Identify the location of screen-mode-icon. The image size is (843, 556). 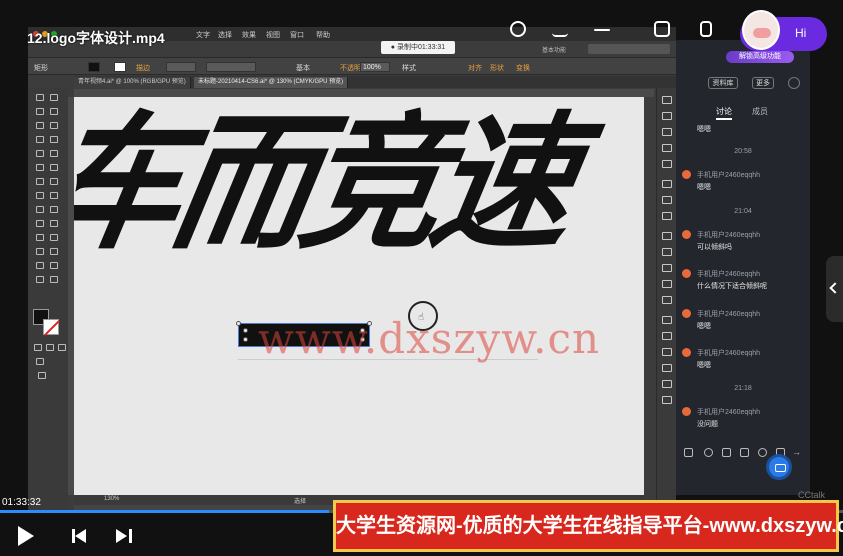
(42, 375).